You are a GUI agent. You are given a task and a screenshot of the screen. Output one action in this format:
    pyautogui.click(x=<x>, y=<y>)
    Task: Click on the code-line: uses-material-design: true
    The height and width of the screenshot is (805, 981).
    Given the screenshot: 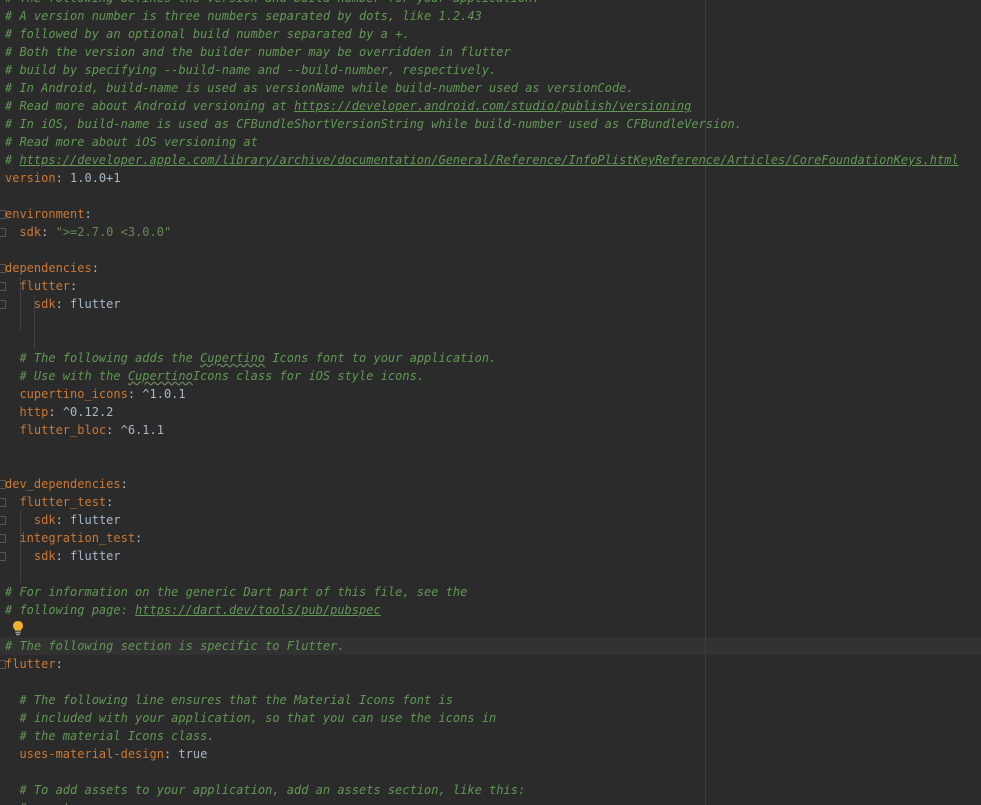 What is the action you would take?
    pyautogui.click(x=106, y=754)
    